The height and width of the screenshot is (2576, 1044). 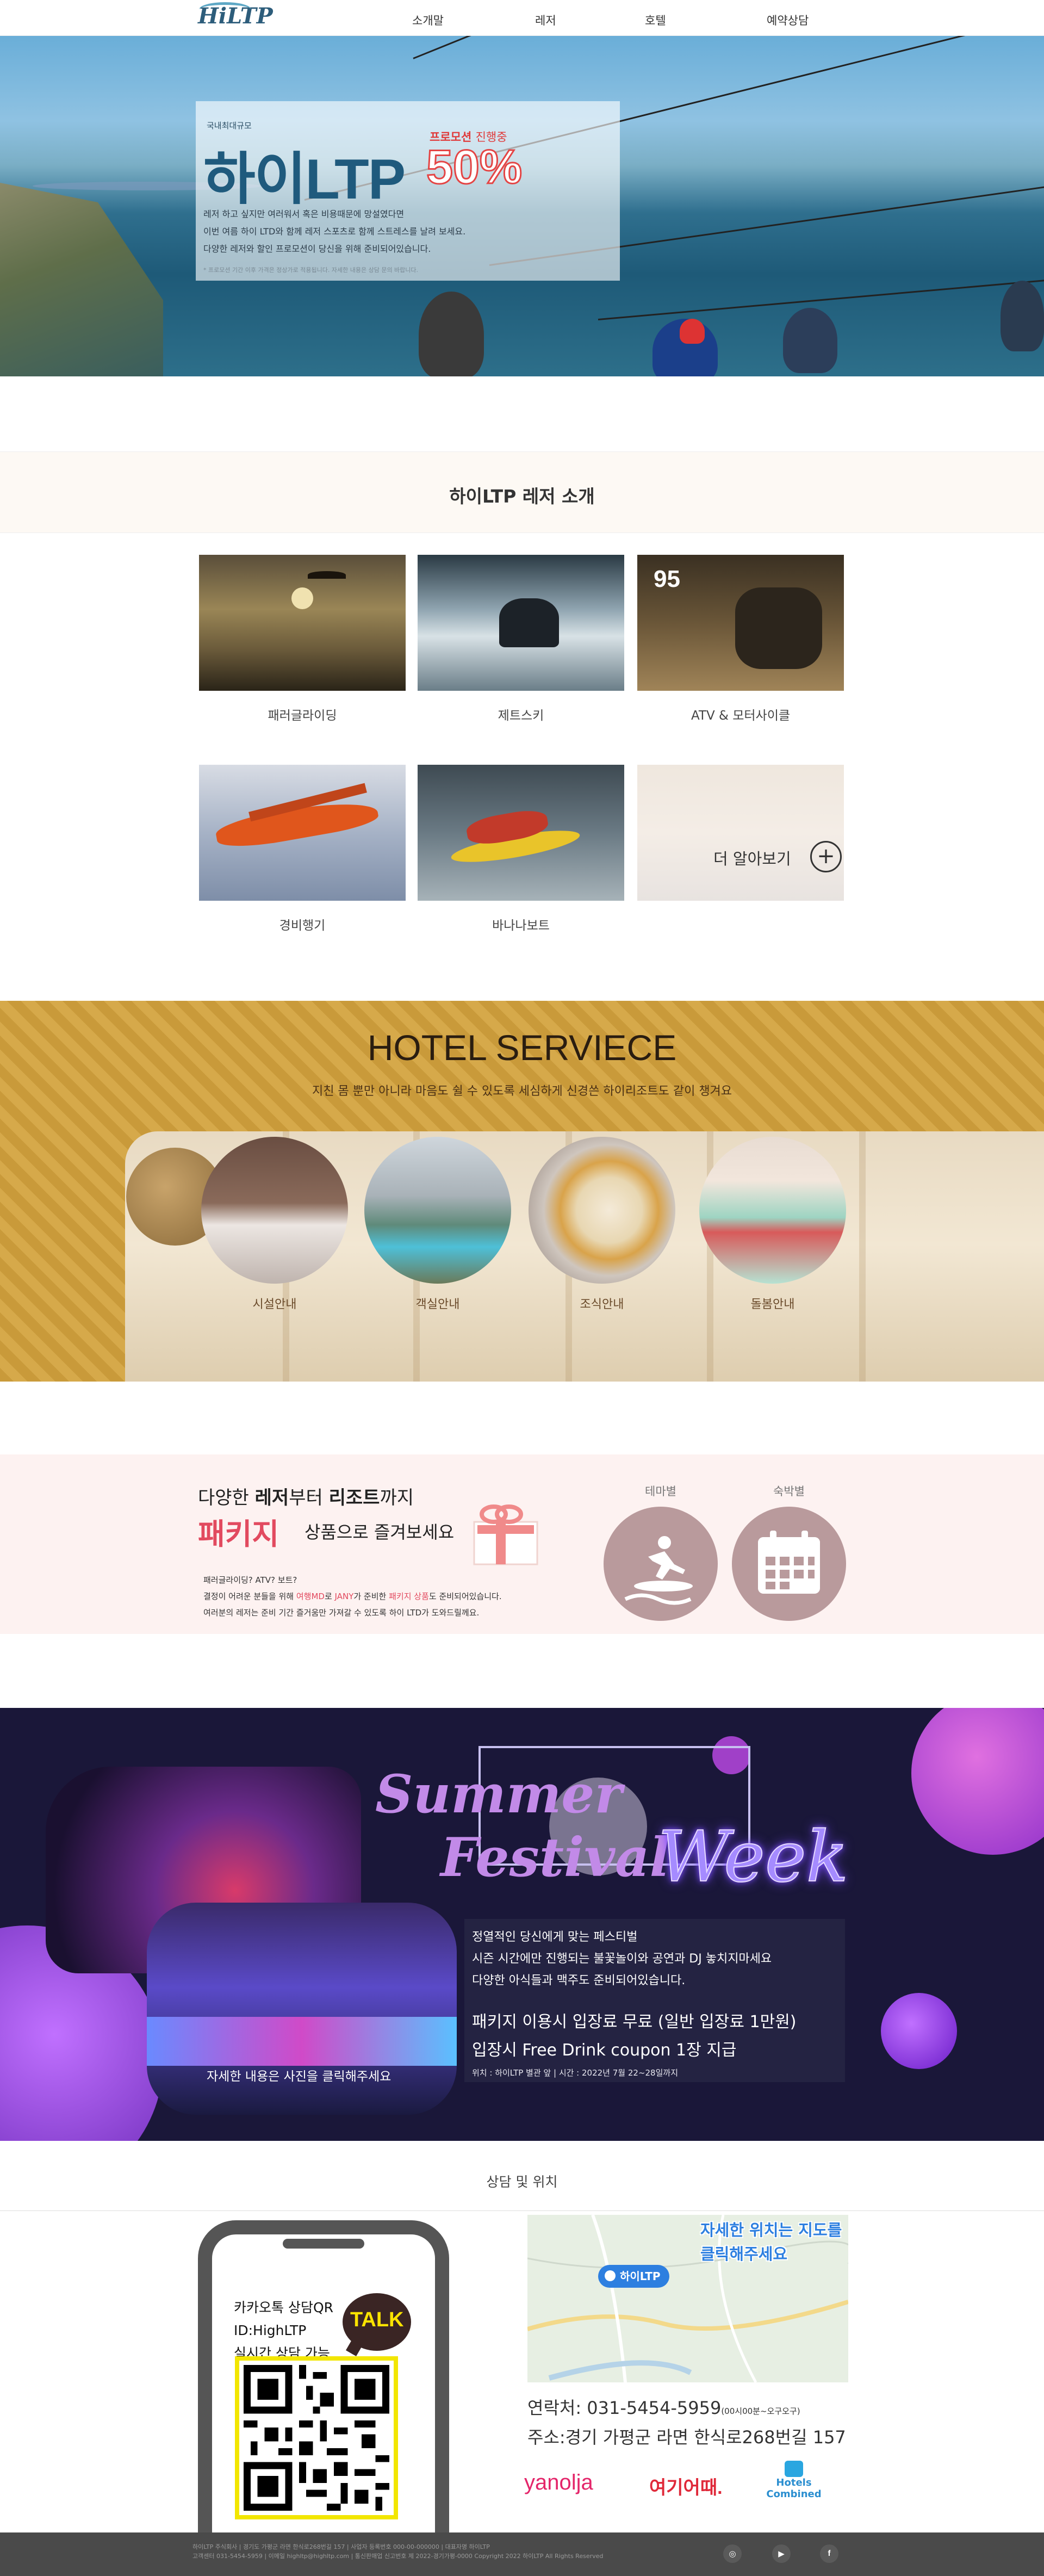 I want to click on paragliding-image, so click(x=302, y=623).